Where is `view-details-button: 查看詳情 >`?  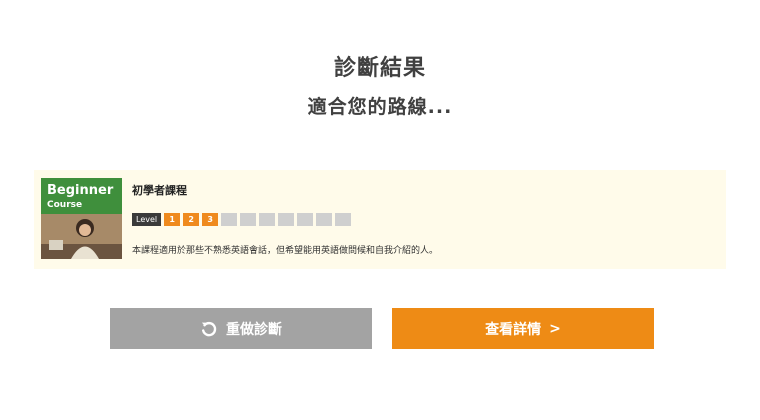 view-details-button: 查看詳情 > is located at coordinates (523, 328).